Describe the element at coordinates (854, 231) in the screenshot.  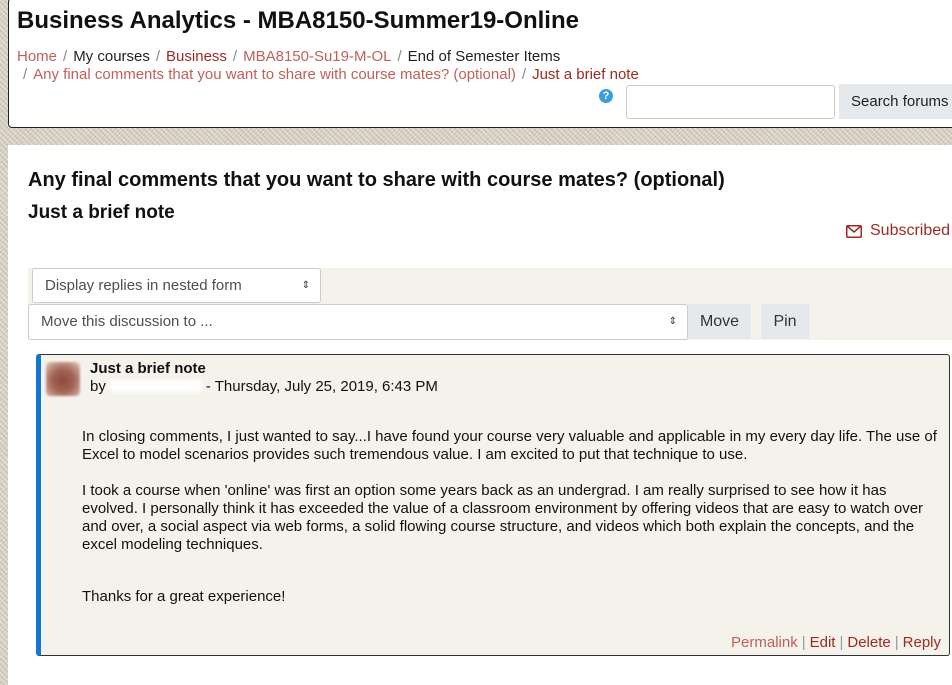
I see `envelope-icon` at that location.